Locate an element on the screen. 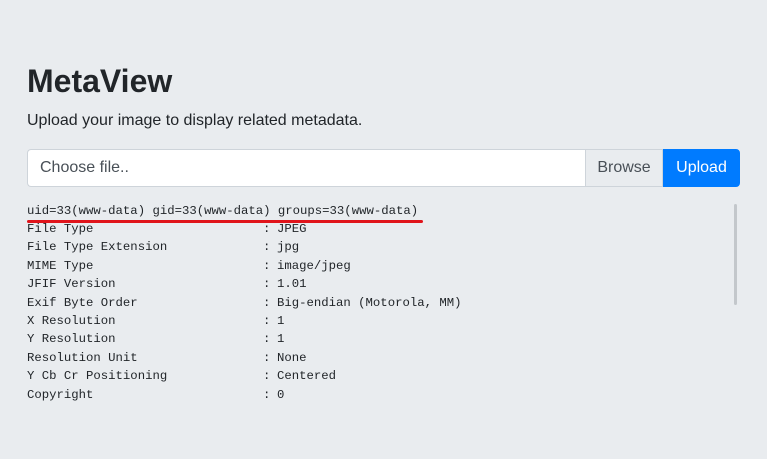 The image size is (767, 459). browse-button: Browse is located at coordinates (624, 168).